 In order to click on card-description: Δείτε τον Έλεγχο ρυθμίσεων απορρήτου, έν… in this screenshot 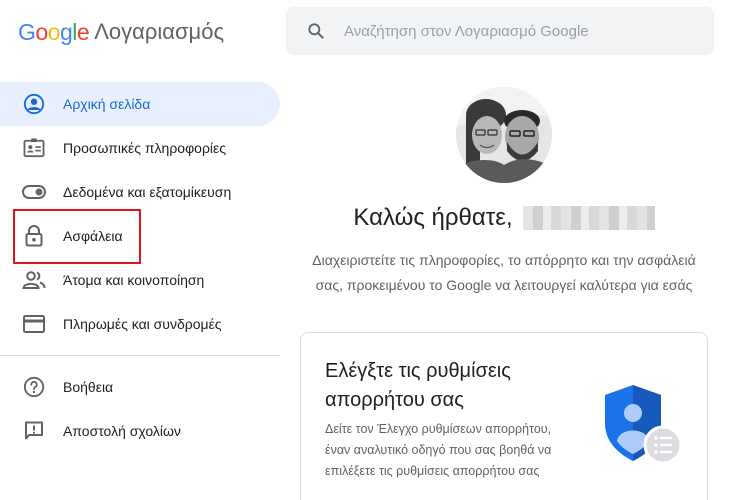, I will do `click(438, 450)`.